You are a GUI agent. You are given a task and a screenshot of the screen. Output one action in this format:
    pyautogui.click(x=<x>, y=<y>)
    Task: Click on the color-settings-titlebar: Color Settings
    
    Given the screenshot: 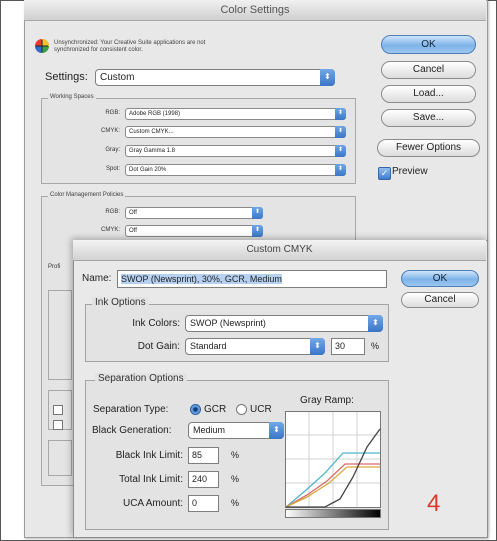 What is the action you would take?
    pyautogui.click(x=255, y=10)
    